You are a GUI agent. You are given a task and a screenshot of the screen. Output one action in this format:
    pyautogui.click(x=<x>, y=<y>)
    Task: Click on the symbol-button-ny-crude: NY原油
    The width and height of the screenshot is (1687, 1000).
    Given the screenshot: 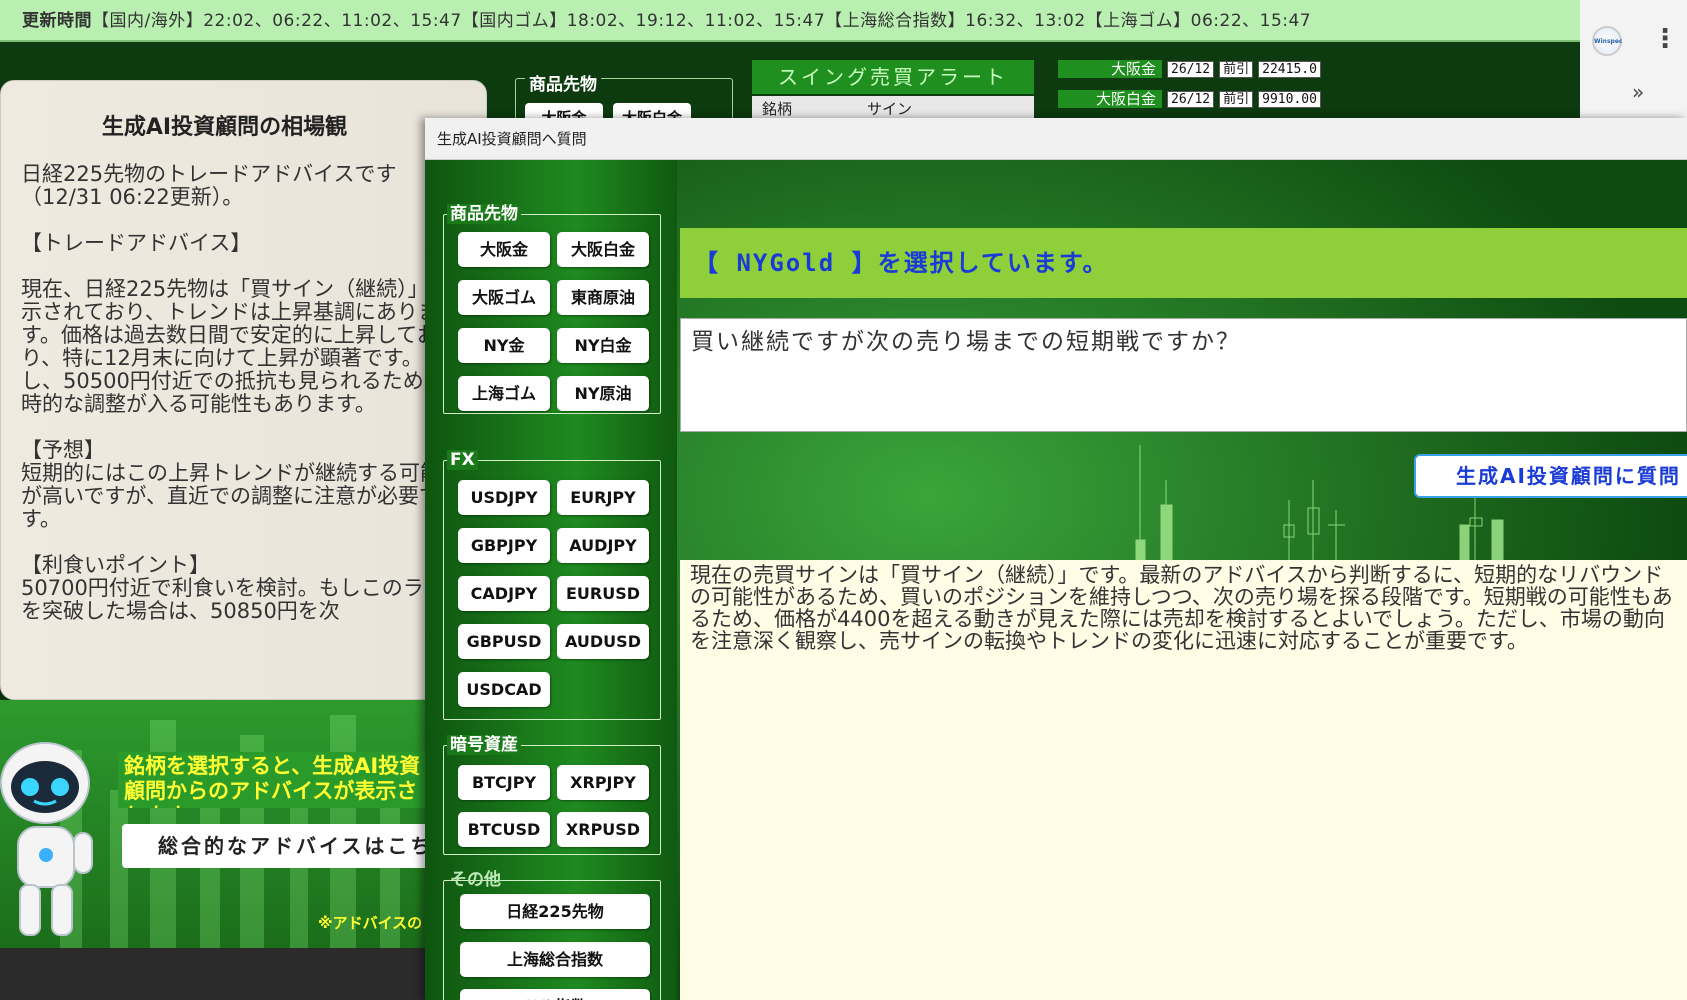 What is the action you would take?
    pyautogui.click(x=603, y=393)
    